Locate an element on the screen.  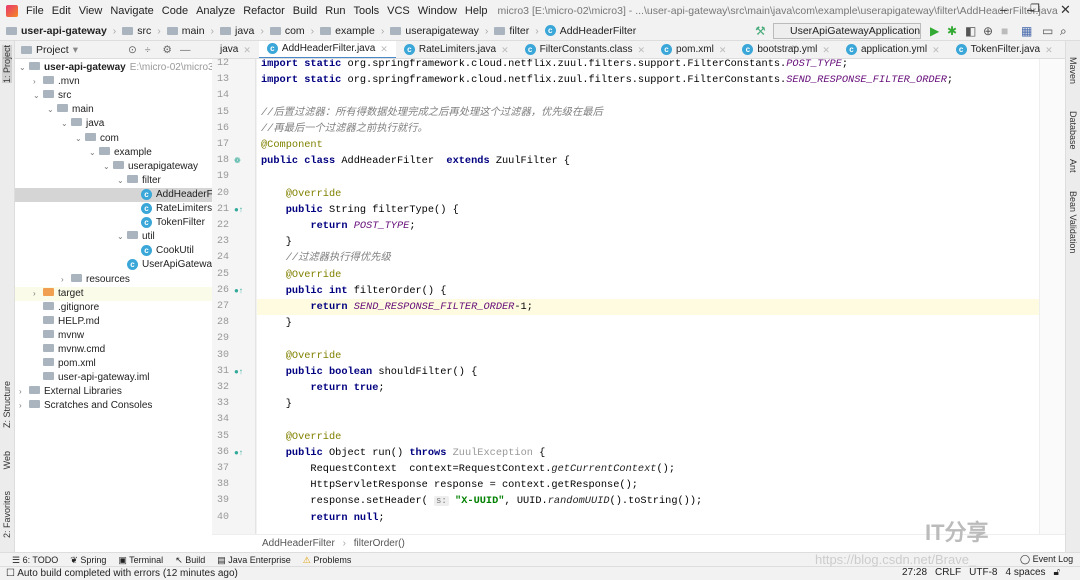
tree-item: c CookUtil is located at coordinates (113, 251).